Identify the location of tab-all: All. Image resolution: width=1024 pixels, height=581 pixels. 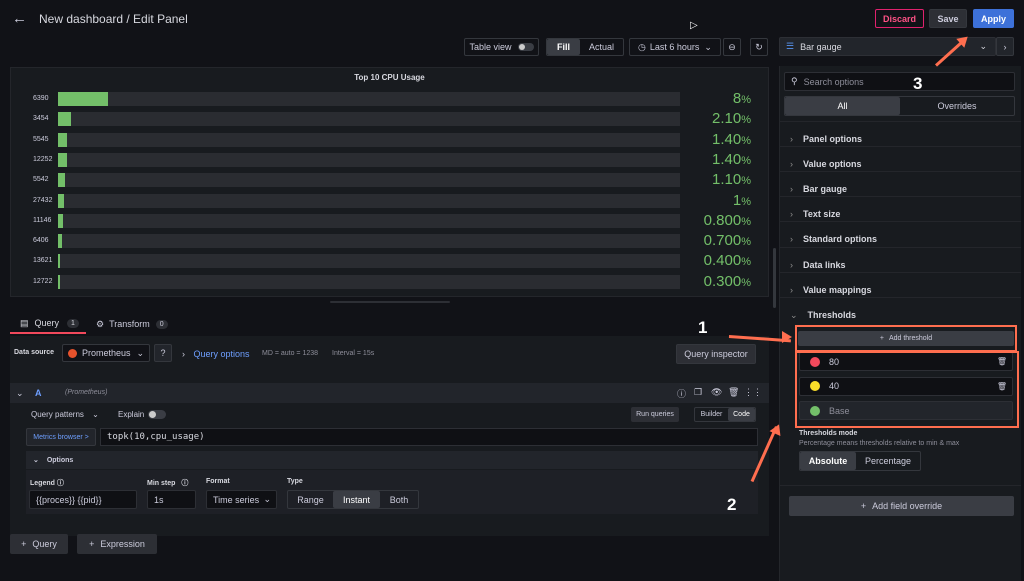
(842, 106).